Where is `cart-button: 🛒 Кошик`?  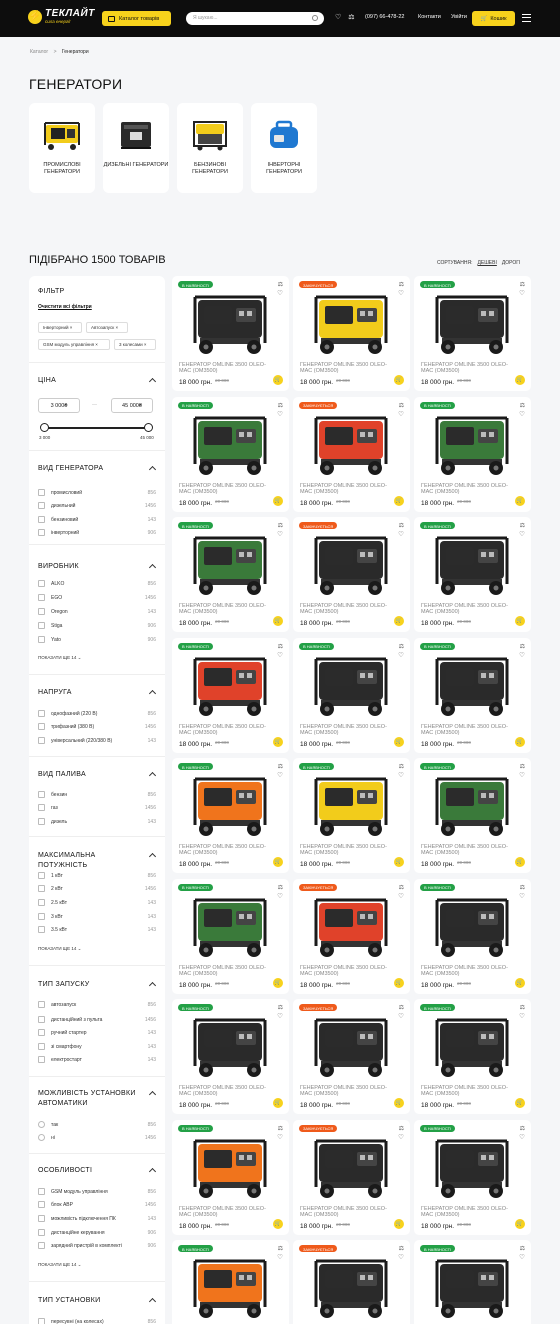
cart-button: 🛒 Кошик is located at coordinates (493, 18).